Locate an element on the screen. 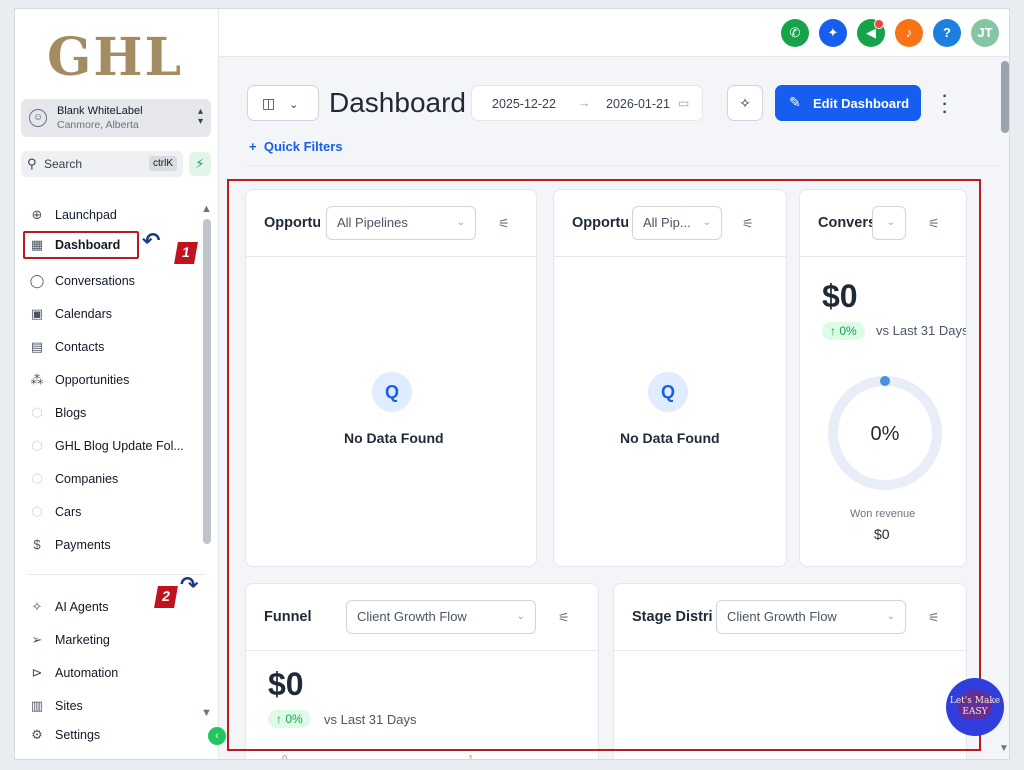 The height and width of the screenshot is (770, 1024). sidebar-item-label: Sites is located at coordinates (69, 706).